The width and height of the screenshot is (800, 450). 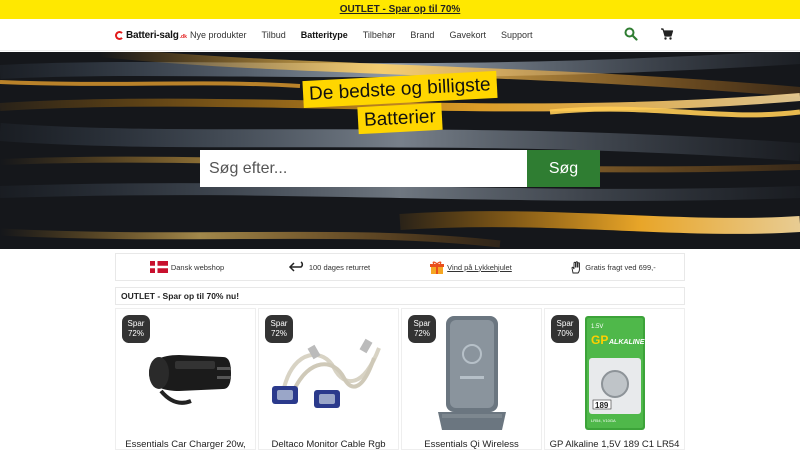 What do you see at coordinates (614, 444) in the screenshot?
I see `product-name: GP Alkaline 1,5V 189 C1 LR54` at bounding box center [614, 444].